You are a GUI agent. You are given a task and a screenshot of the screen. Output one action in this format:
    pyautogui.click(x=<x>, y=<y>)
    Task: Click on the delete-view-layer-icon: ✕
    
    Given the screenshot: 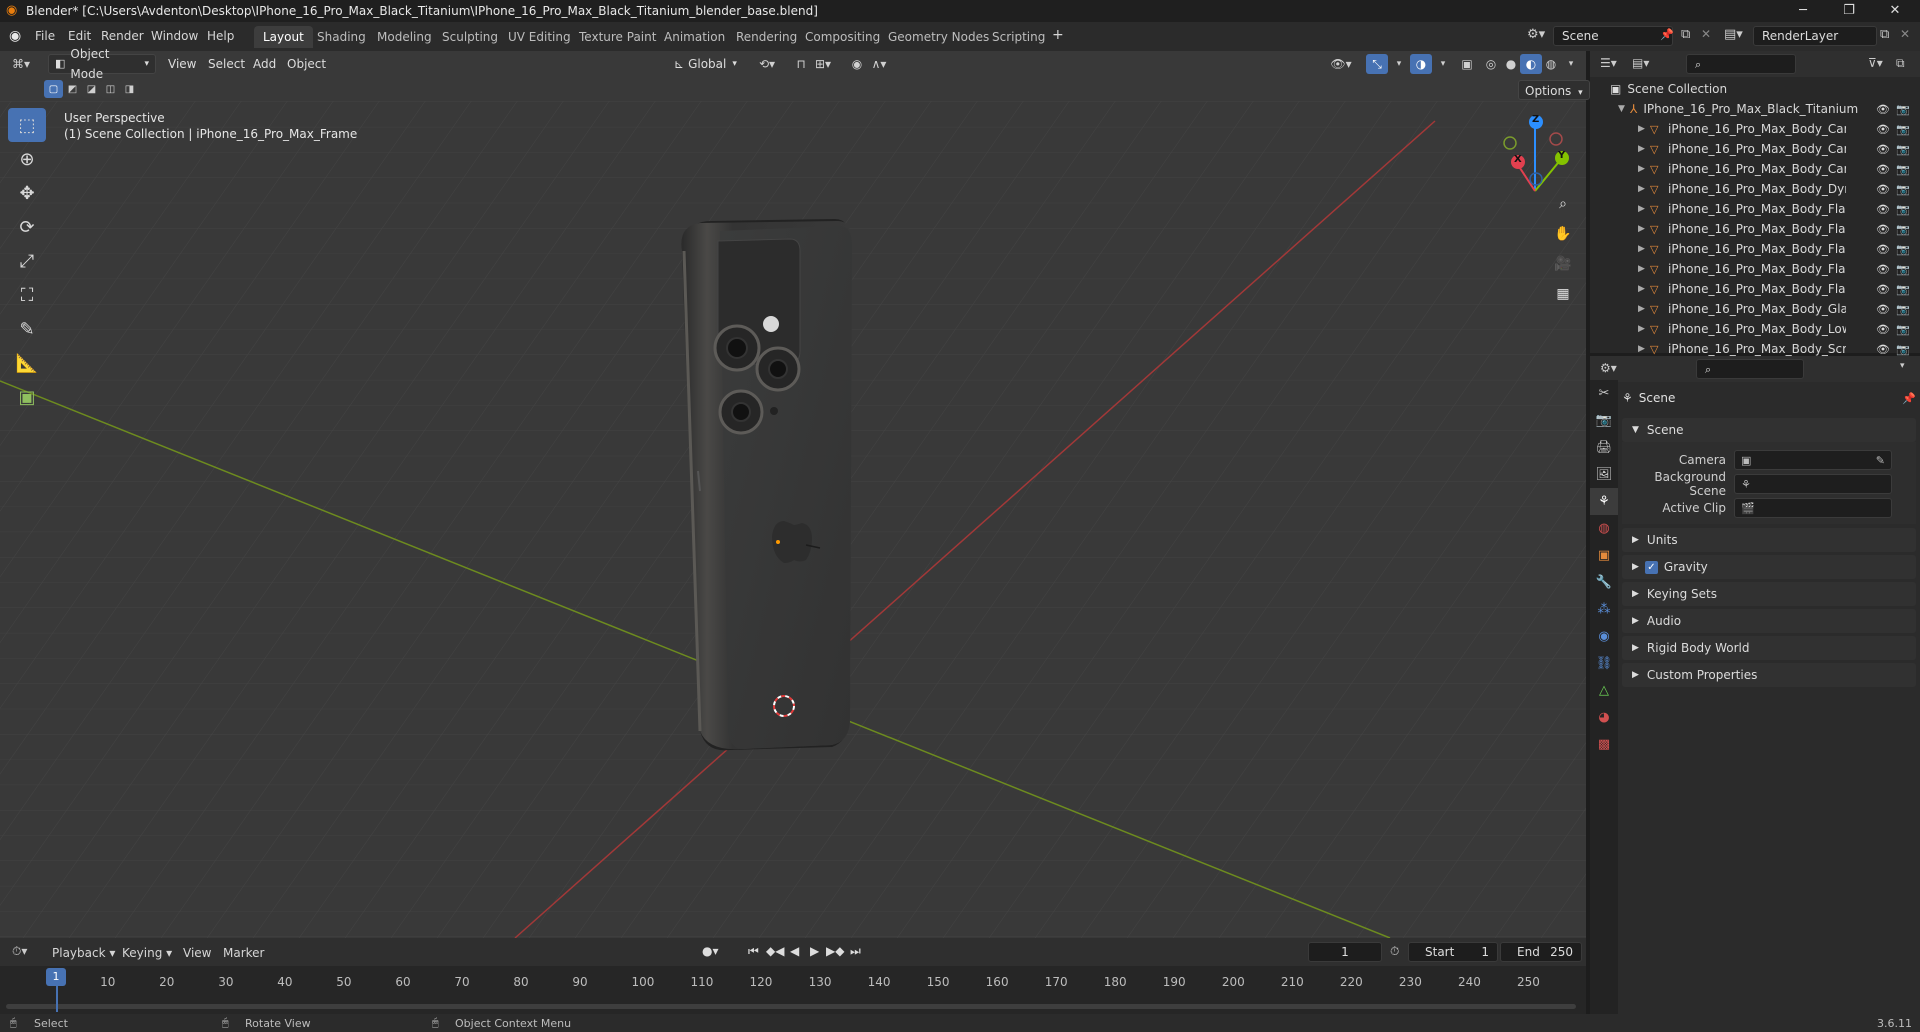 What is the action you would take?
    pyautogui.click(x=1905, y=34)
    